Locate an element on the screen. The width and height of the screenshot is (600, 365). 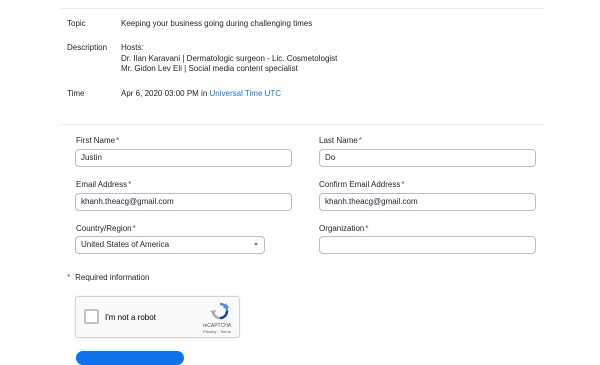
description-line: Hosts: is located at coordinates (132, 47).